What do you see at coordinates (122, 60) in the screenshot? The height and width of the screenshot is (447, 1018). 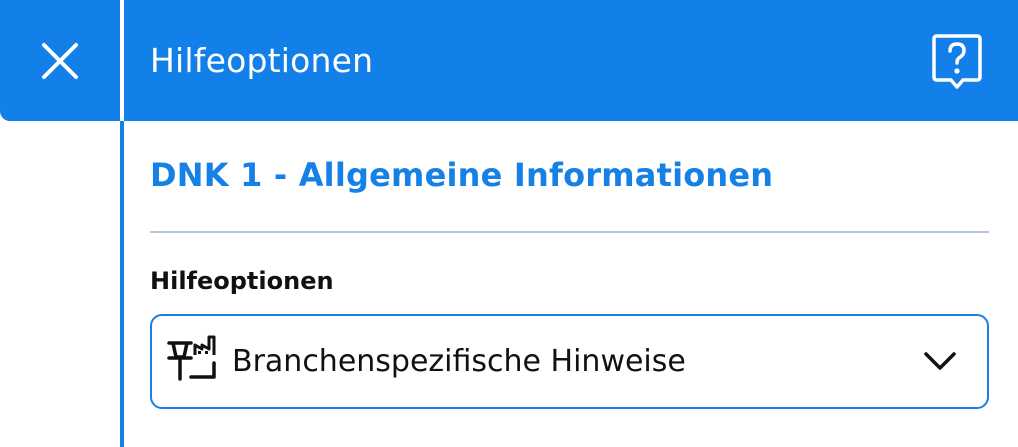 I see `header-divider` at bounding box center [122, 60].